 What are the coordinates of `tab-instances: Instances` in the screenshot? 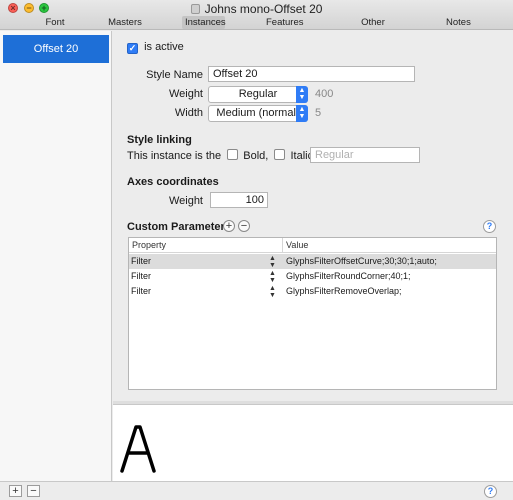 It's located at (204, 22).